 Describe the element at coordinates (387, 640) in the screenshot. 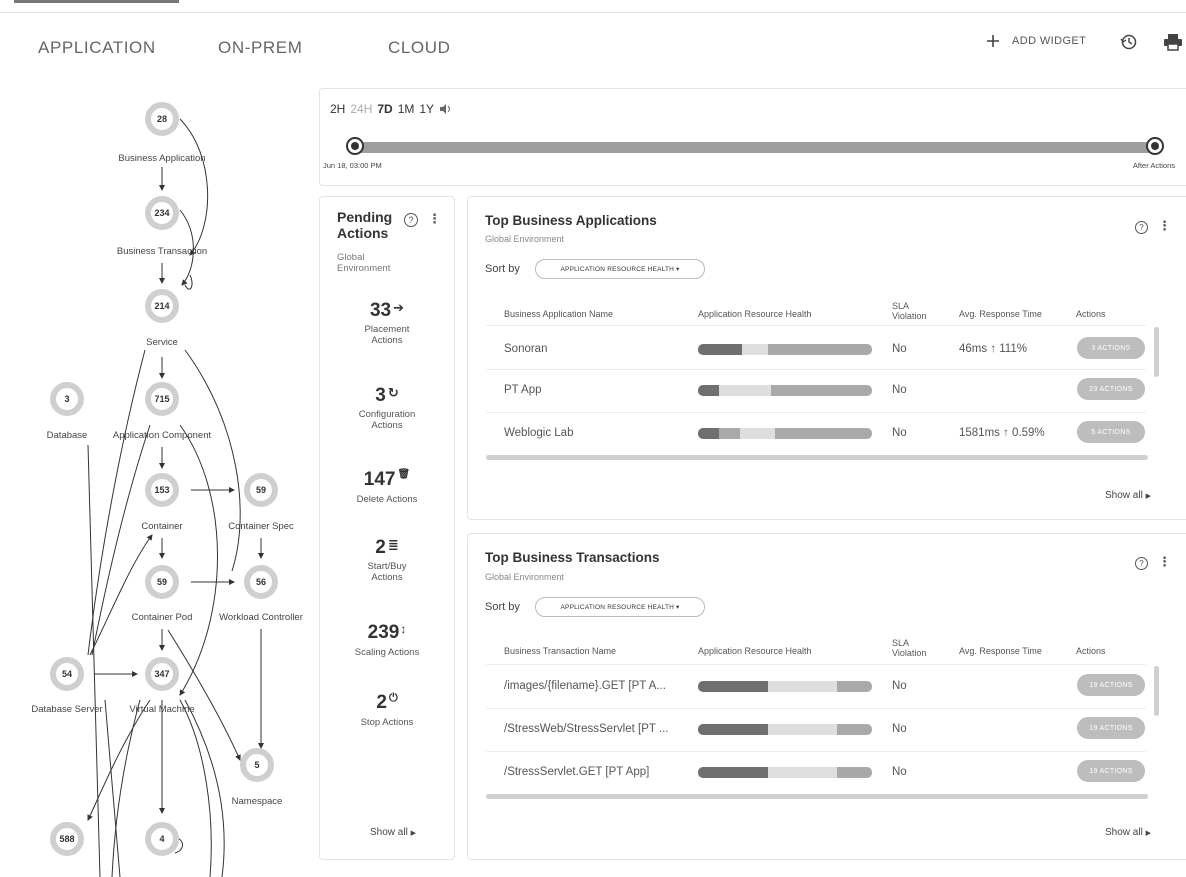

I see `pending-action-scaling: 239↕ Scaling Actions` at that location.